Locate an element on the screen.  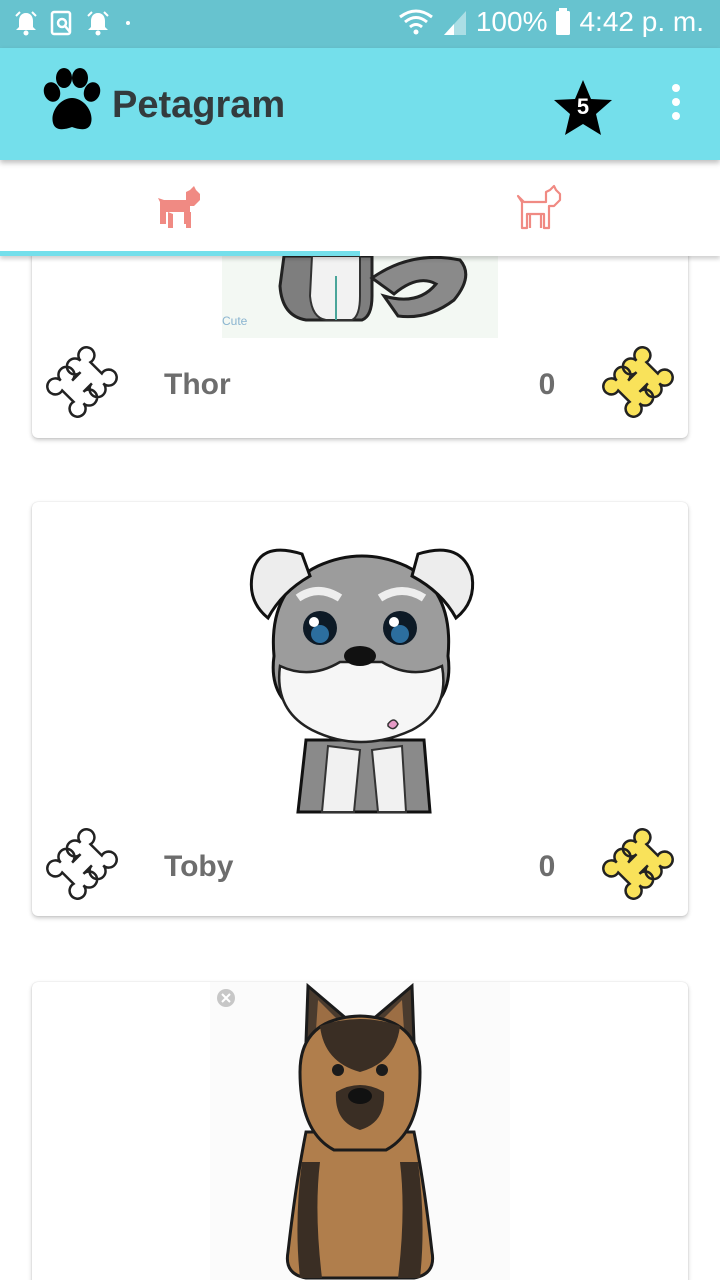
tab-pets-list is located at coordinates (180, 208).